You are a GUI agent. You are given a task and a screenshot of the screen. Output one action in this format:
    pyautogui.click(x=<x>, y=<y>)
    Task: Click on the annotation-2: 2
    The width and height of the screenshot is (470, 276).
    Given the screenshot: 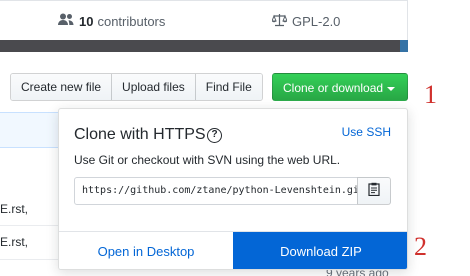 What is the action you would take?
    pyautogui.click(x=420, y=246)
    